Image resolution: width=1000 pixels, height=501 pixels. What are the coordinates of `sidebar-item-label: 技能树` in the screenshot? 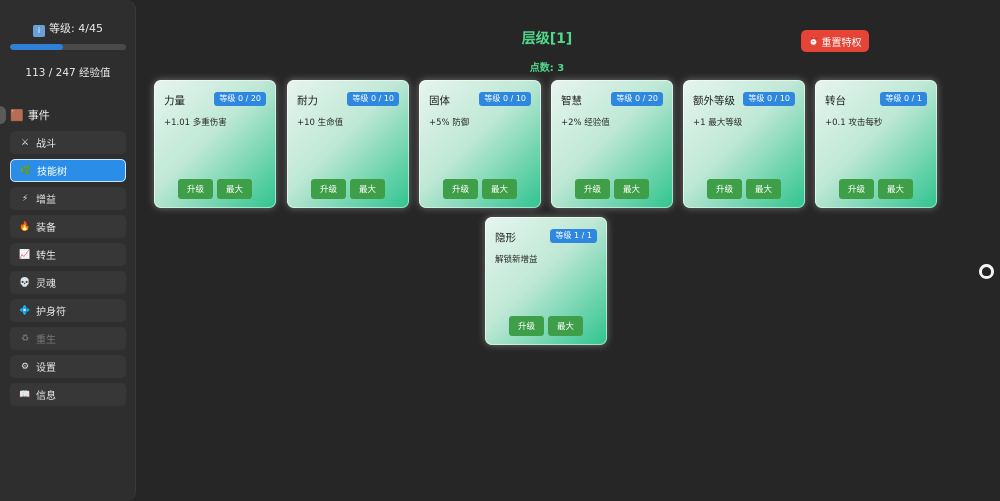 It's located at (52, 172).